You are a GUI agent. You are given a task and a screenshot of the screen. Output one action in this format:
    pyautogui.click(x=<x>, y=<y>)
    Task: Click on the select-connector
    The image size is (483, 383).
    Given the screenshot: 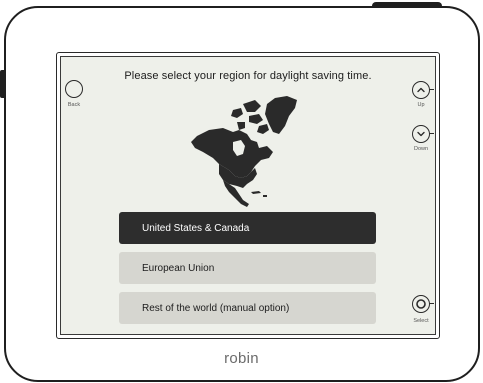 What is the action you would take?
    pyautogui.click(x=431, y=304)
    